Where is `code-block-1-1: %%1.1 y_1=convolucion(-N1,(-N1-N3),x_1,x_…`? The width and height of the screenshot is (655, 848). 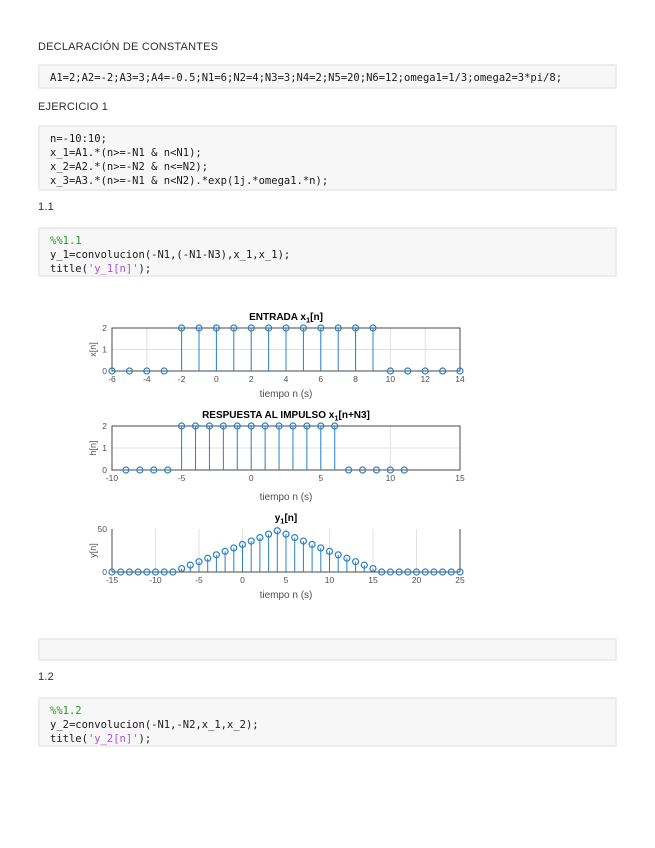 code-block-1-1: %%1.1 y_1=convolucion(-N1,(-N1-N3),x_1,x_… is located at coordinates (327, 252).